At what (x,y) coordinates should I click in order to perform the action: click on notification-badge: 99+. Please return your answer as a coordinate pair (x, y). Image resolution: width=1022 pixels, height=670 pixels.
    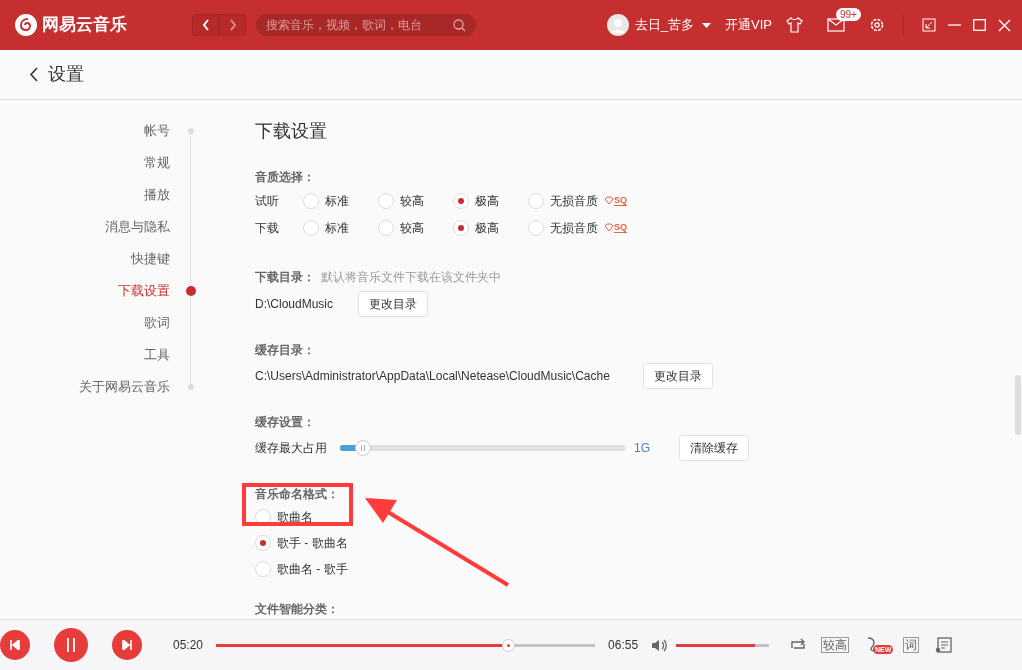
    Looking at the image, I should click on (848, 14).